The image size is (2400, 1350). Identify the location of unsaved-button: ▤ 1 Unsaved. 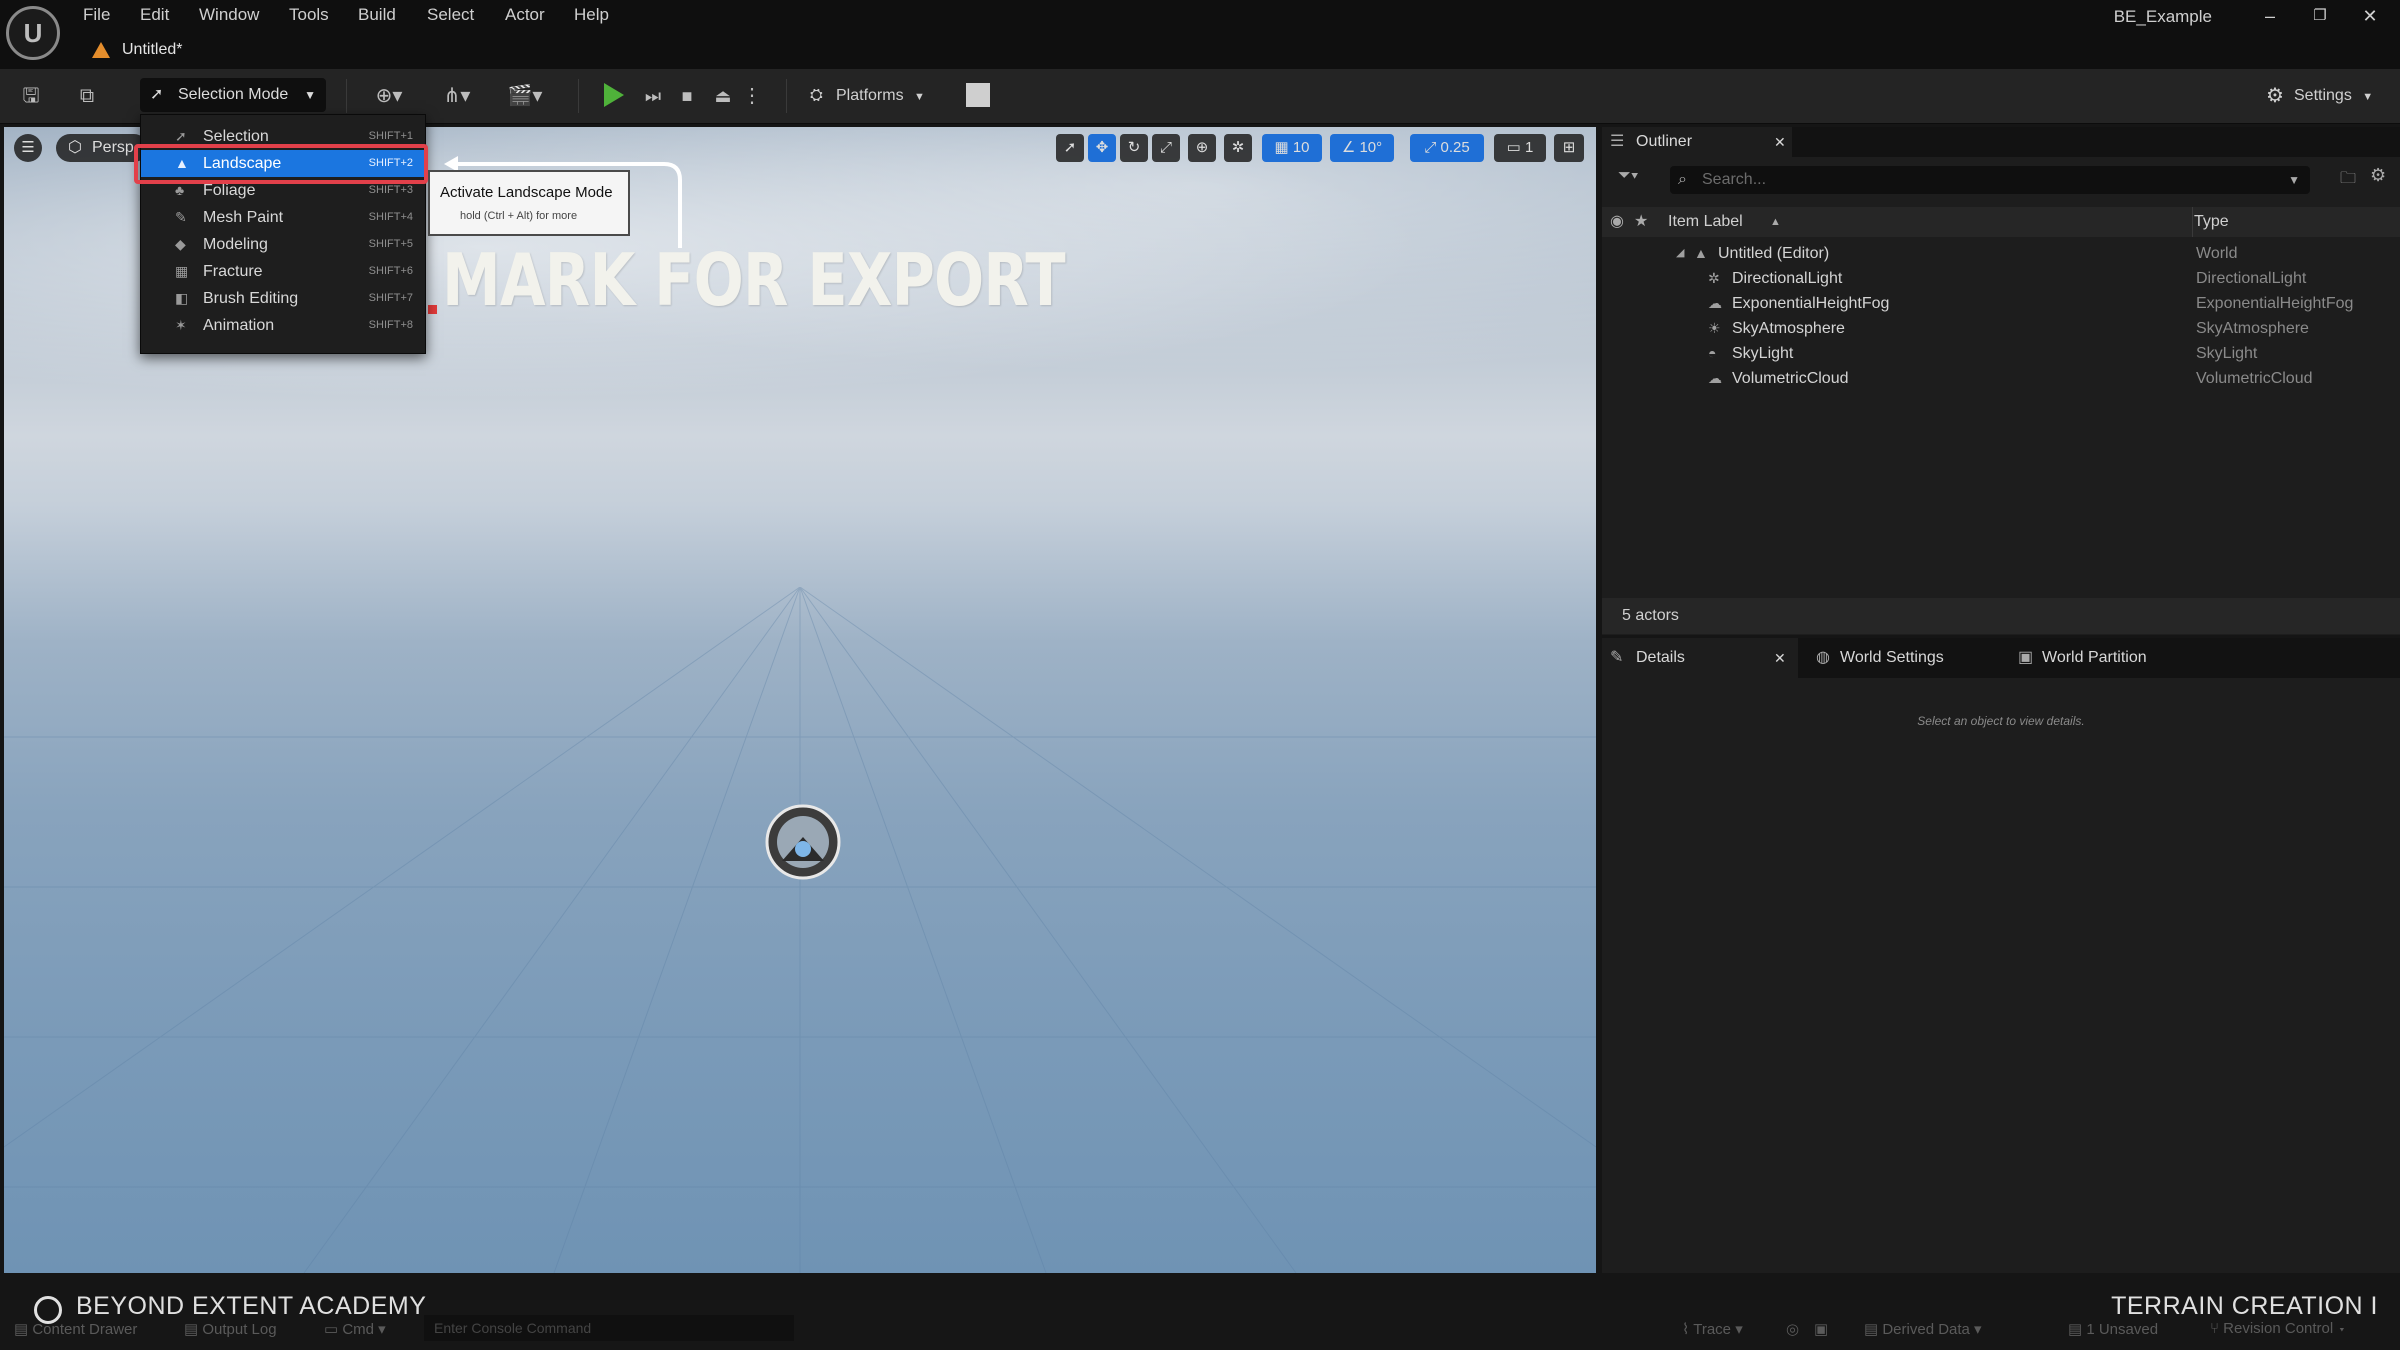
(2113, 1329).